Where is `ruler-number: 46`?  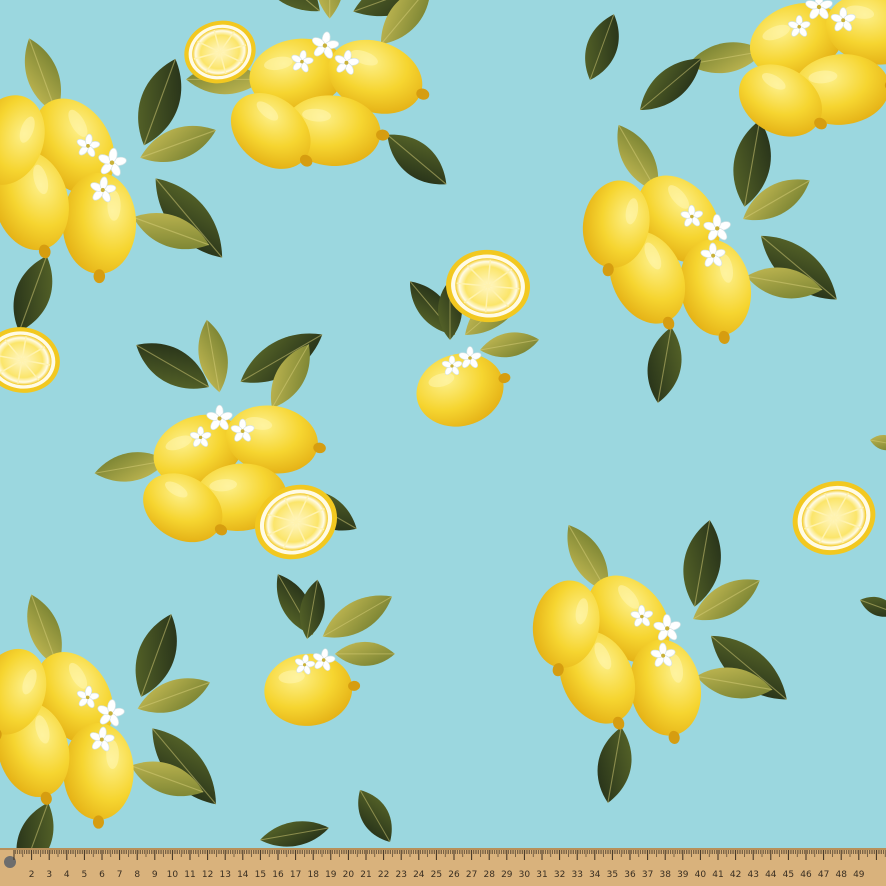
ruler-number: 46 is located at coordinates (806, 875).